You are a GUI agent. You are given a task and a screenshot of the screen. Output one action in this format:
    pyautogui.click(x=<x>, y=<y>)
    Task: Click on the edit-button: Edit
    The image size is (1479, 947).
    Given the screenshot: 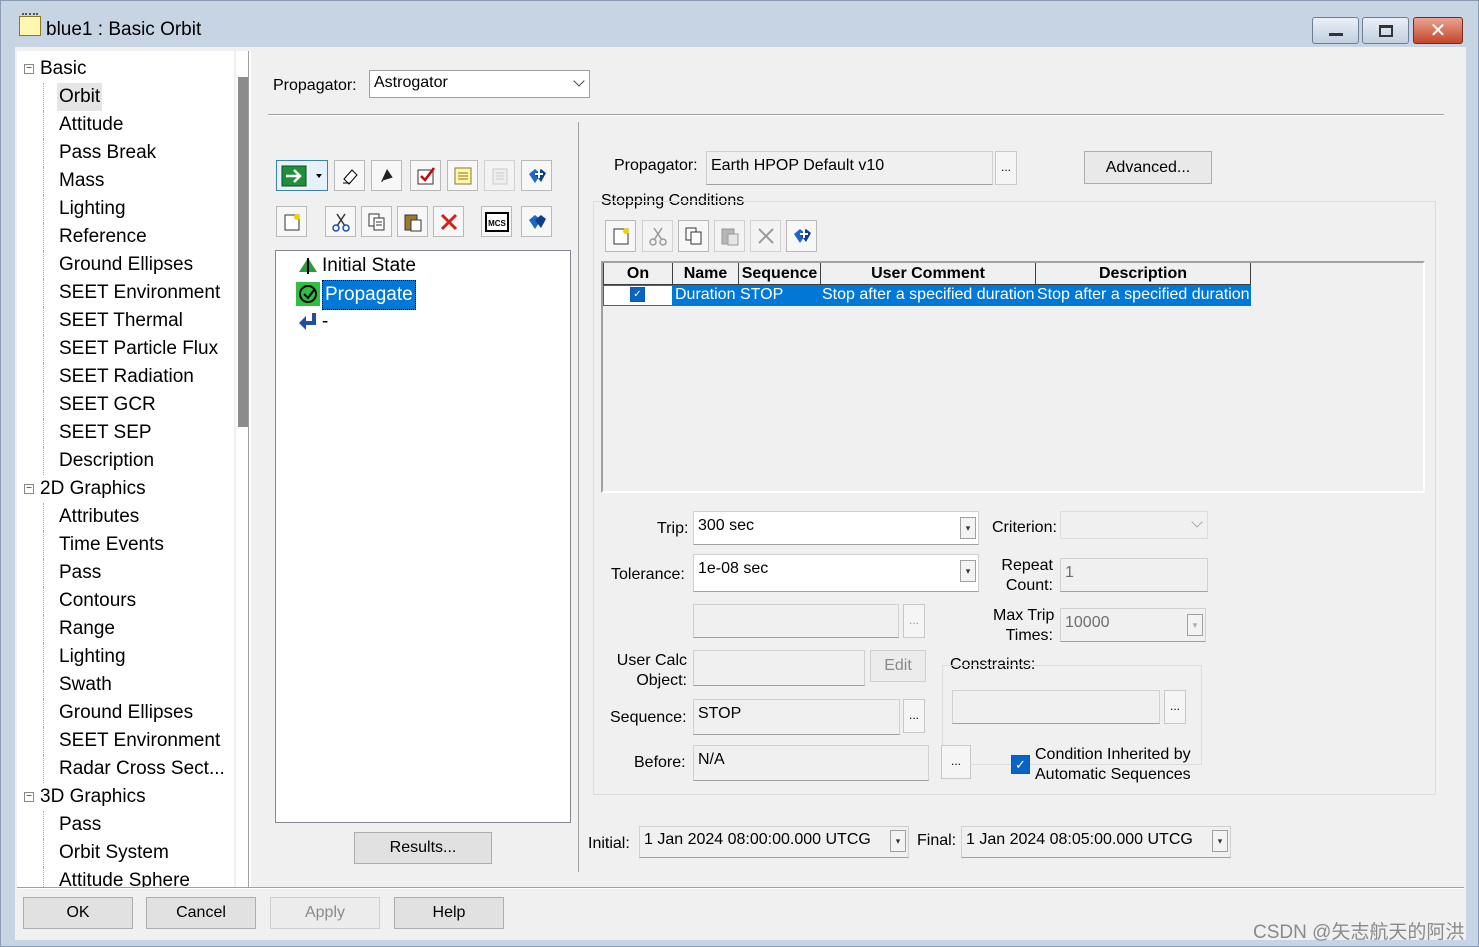 What is the action you would take?
    pyautogui.click(x=898, y=666)
    